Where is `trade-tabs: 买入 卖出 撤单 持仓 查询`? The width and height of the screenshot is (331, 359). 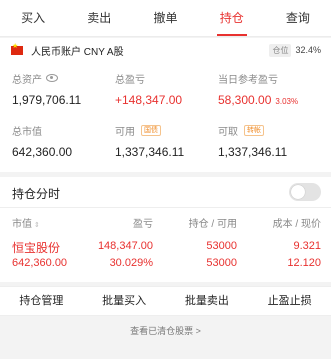
trade-tabs: 买入 卖出 撤单 持仓 查询 is located at coordinates (165, 18).